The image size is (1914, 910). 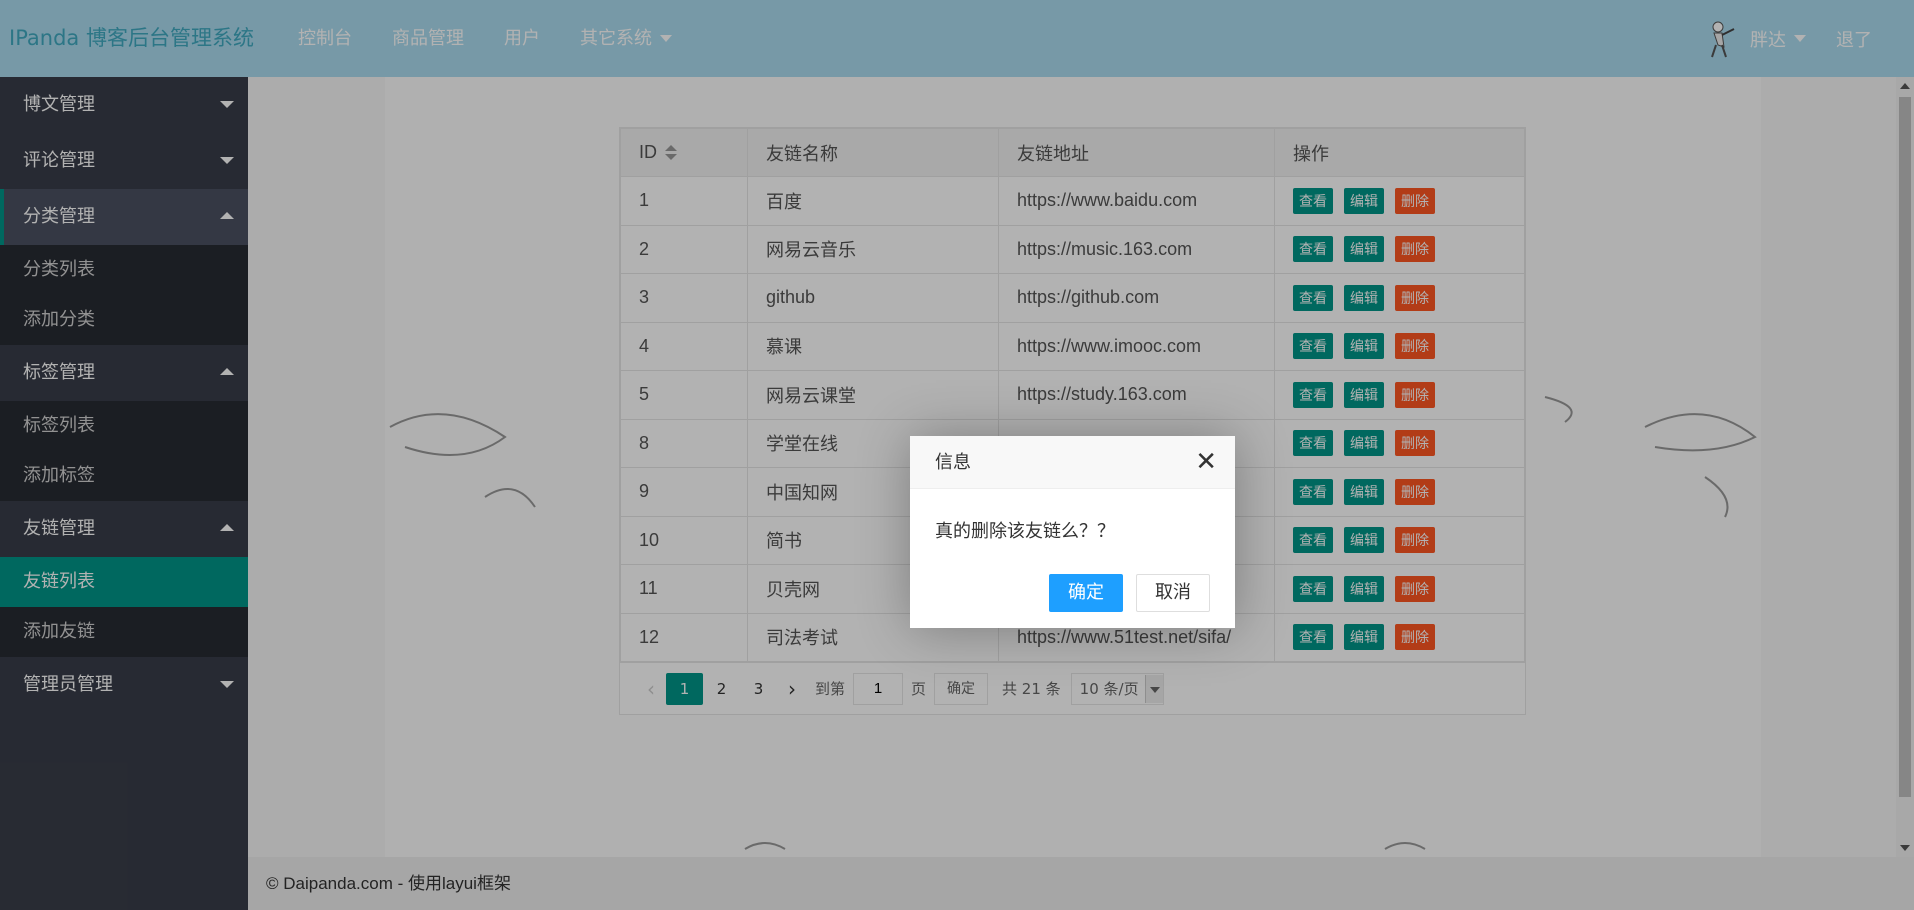 I want to click on close-icon: ✕, so click(x=1206, y=462).